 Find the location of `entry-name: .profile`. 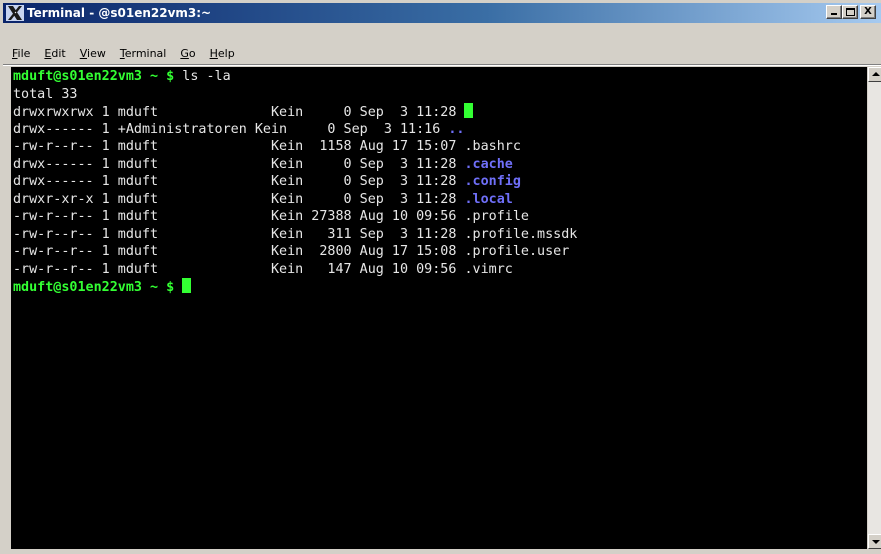

entry-name: .profile is located at coordinates (496, 216).